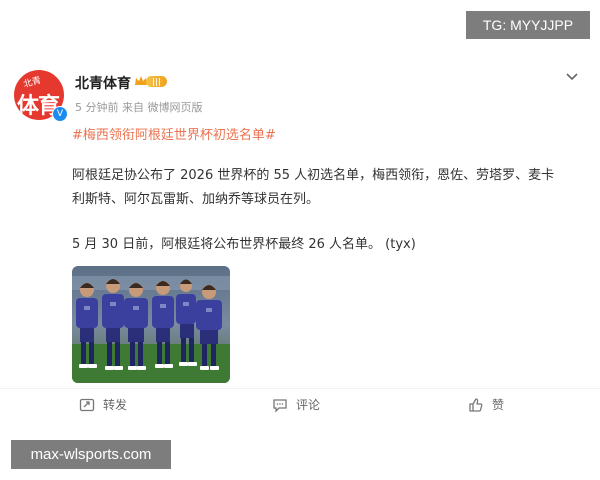  I want to click on body-text-line-2: 利斯特、阿尔瓦雷斯、加纳乔等球员在列。, so click(196, 199).